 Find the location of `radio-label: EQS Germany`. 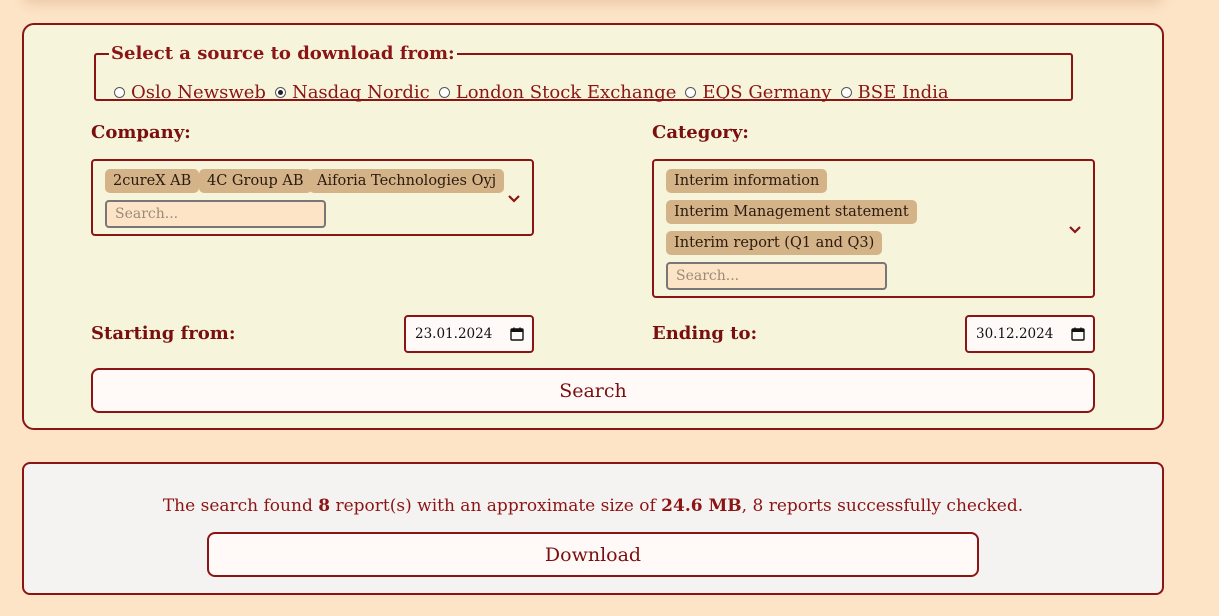

radio-label: EQS Germany is located at coordinates (767, 92).